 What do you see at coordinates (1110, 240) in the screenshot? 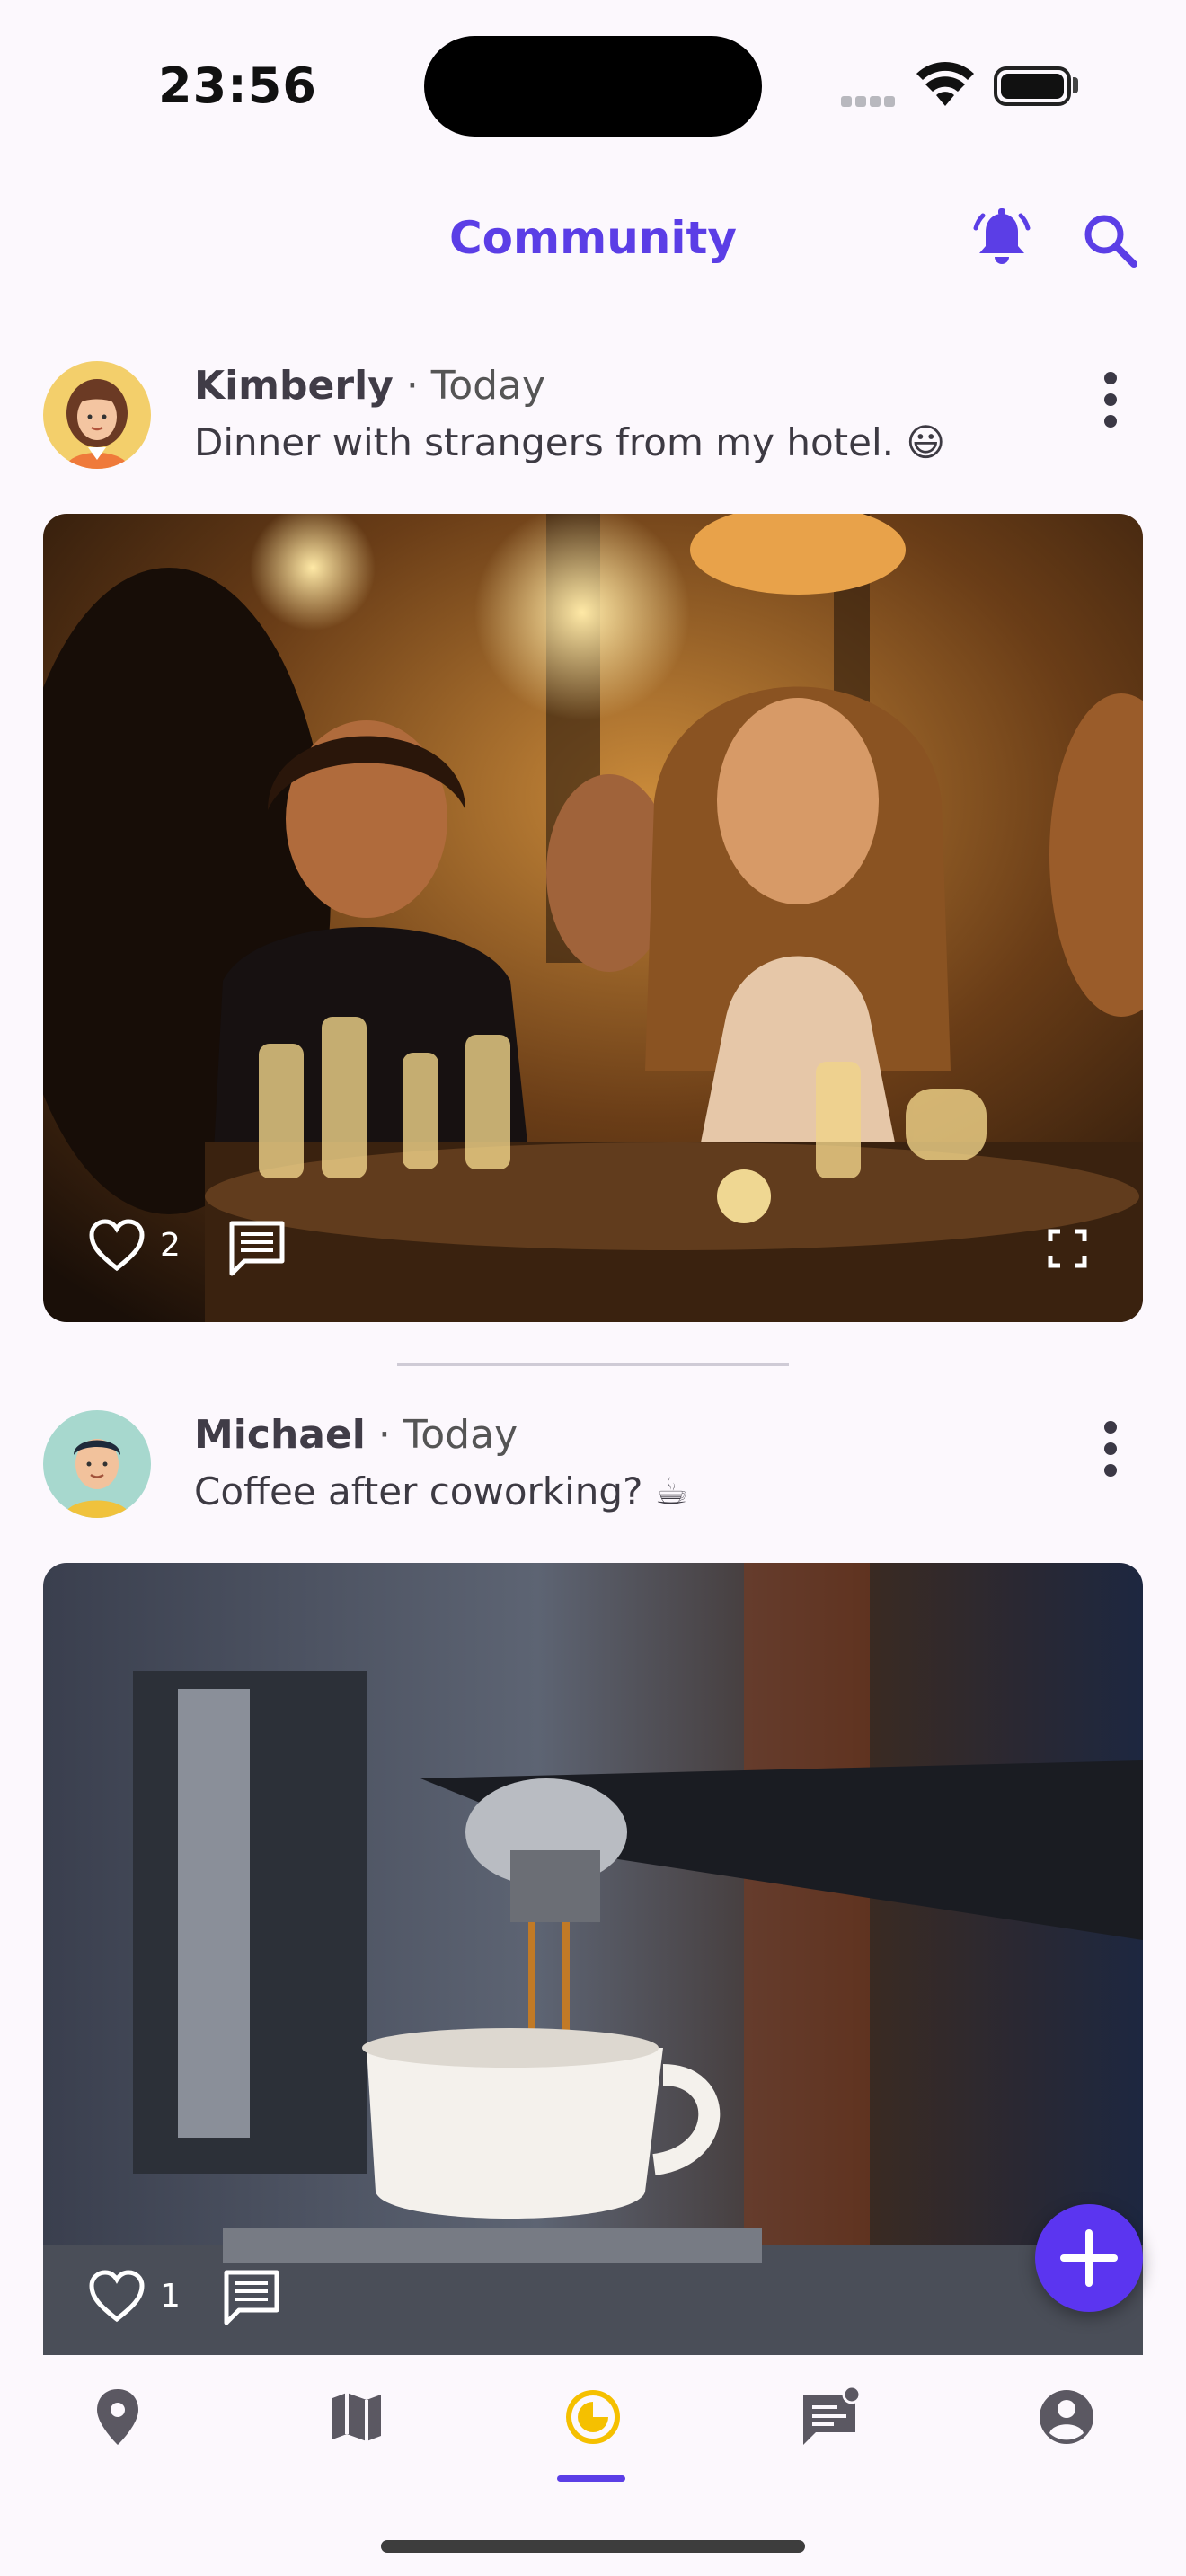
I see `search-icon` at bounding box center [1110, 240].